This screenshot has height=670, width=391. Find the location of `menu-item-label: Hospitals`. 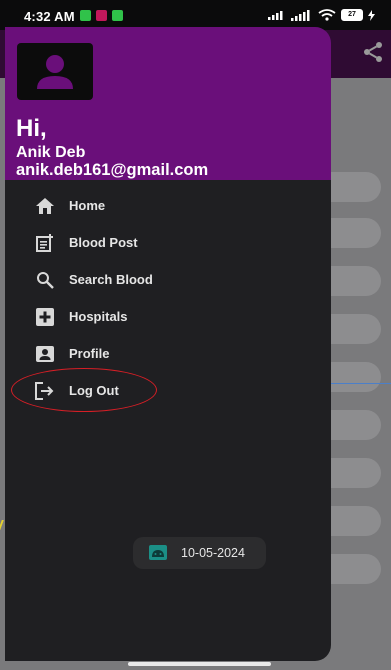

menu-item-label: Hospitals is located at coordinates (98, 316).